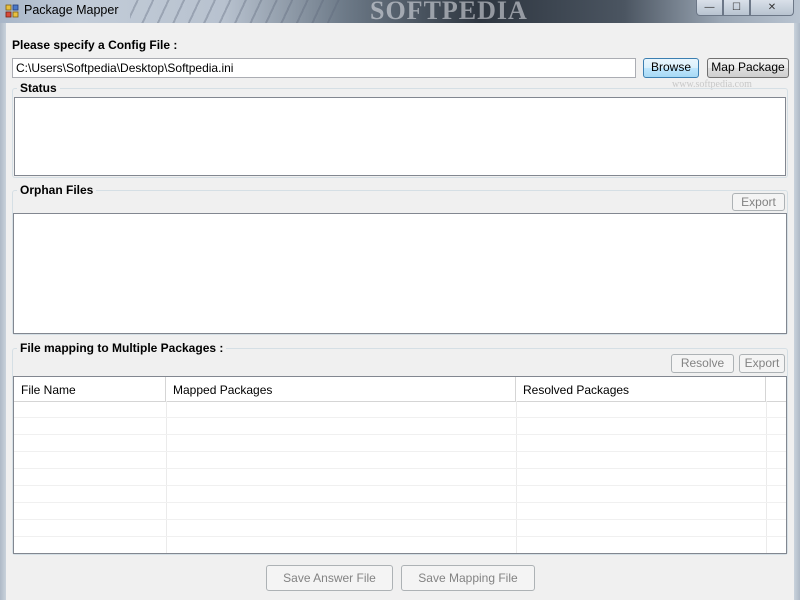  What do you see at coordinates (71, 10) in the screenshot?
I see `window-title: Package Mapper` at bounding box center [71, 10].